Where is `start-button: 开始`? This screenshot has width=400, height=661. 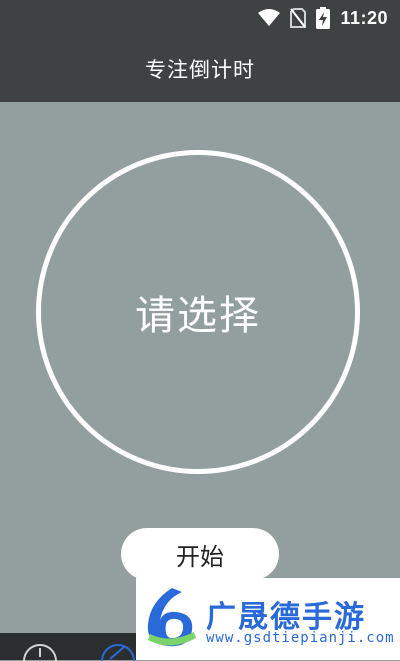 start-button: 开始 is located at coordinates (200, 554).